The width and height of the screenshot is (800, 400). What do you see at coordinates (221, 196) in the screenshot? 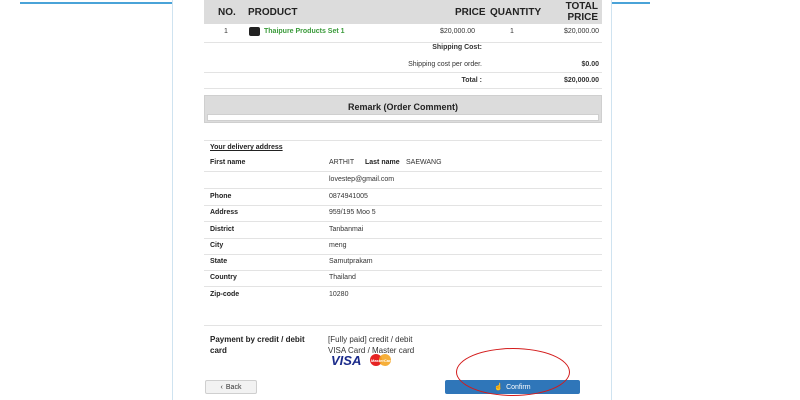
I see `phone-label: Phone` at bounding box center [221, 196].